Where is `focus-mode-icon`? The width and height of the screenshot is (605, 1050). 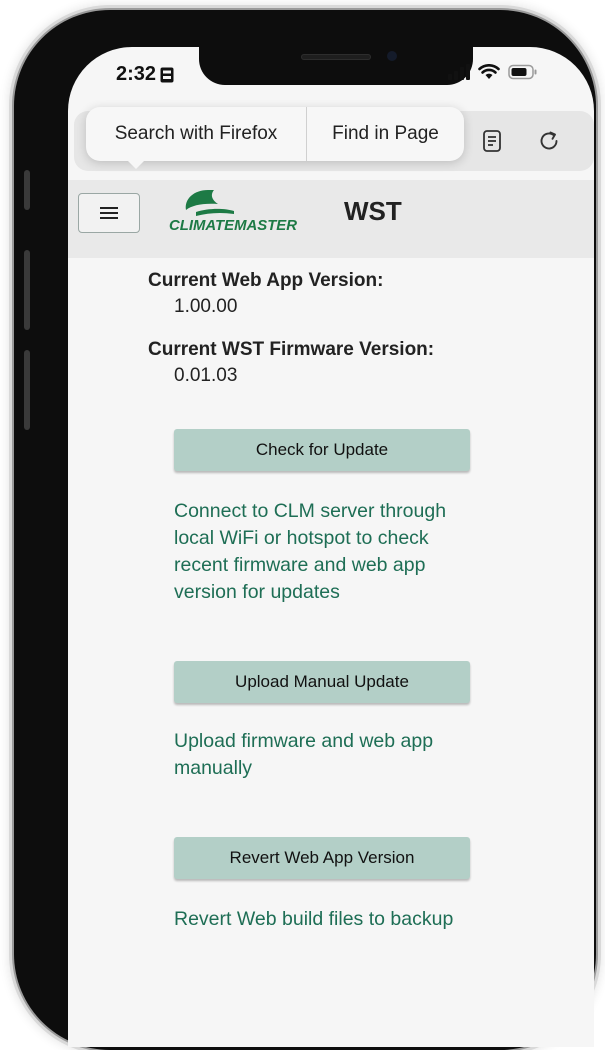
focus-mode-icon is located at coordinates (167, 74).